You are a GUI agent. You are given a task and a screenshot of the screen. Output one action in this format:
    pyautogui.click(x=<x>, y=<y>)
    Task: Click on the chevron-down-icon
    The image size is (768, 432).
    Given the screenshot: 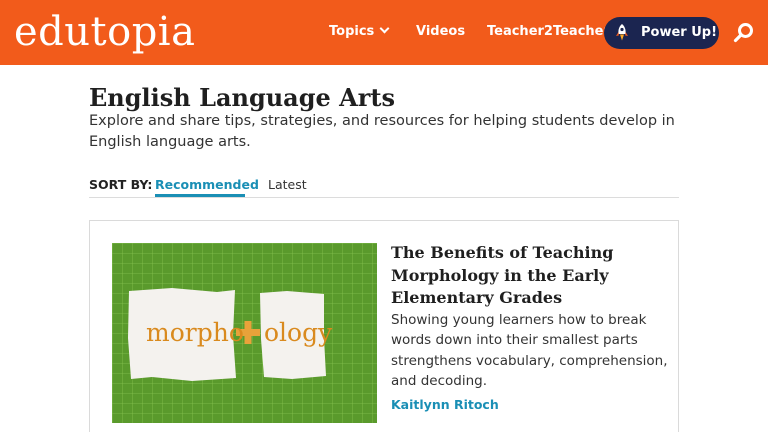 What is the action you would take?
    pyautogui.click(x=384, y=28)
    